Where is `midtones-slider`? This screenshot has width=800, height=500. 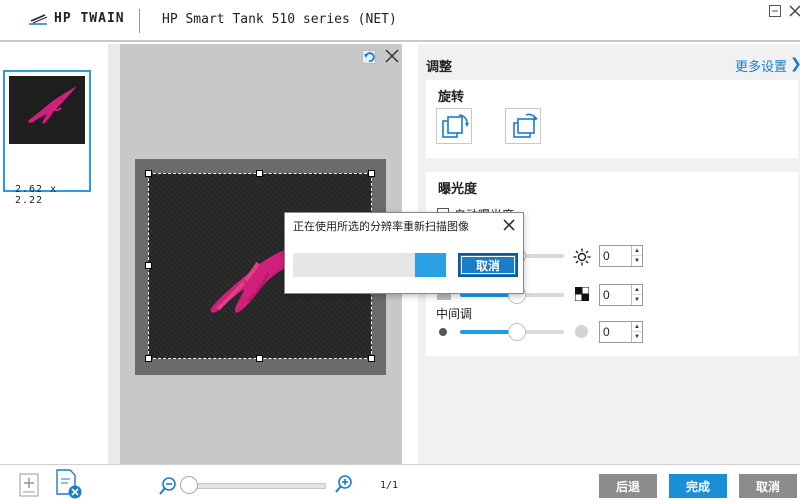 midtones-slider is located at coordinates (512, 332).